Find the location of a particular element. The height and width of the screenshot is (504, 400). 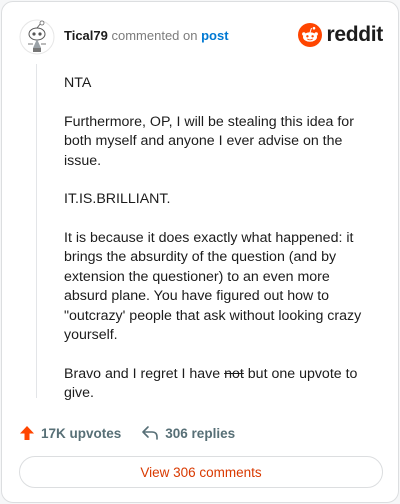

comment-paragraph: IT.IS.BRILLIANT. is located at coordinates (117, 199).